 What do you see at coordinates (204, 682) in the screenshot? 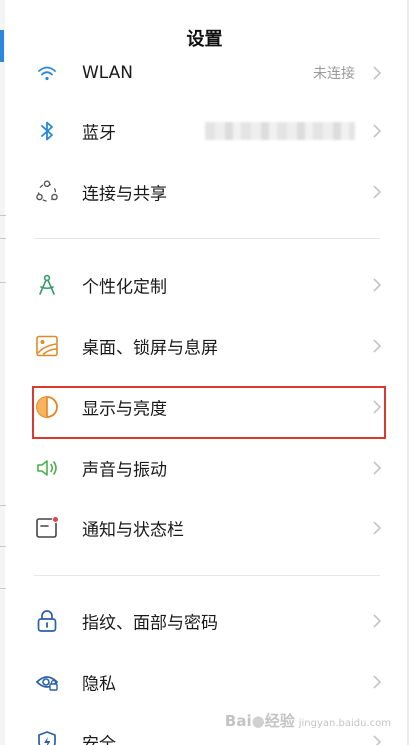
I see `settings-item-privacy: 隐私` at bounding box center [204, 682].